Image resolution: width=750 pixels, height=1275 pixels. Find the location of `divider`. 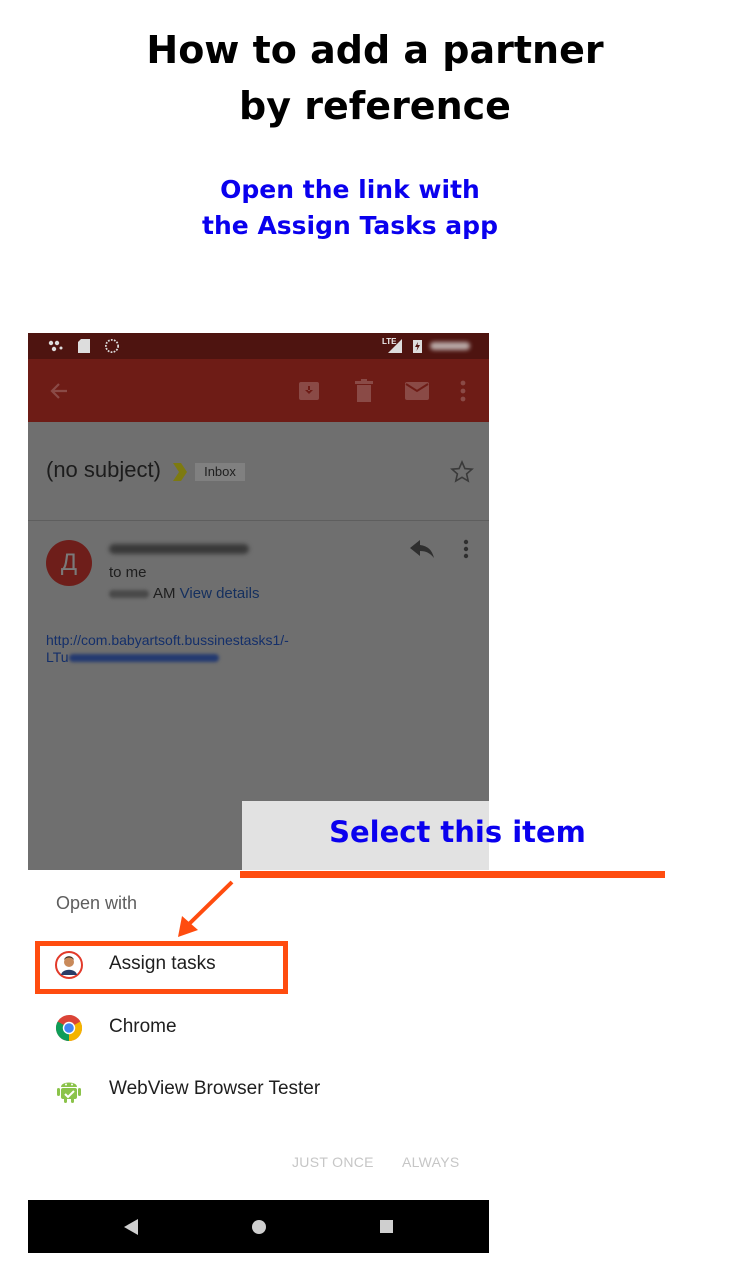

divider is located at coordinates (258, 520).